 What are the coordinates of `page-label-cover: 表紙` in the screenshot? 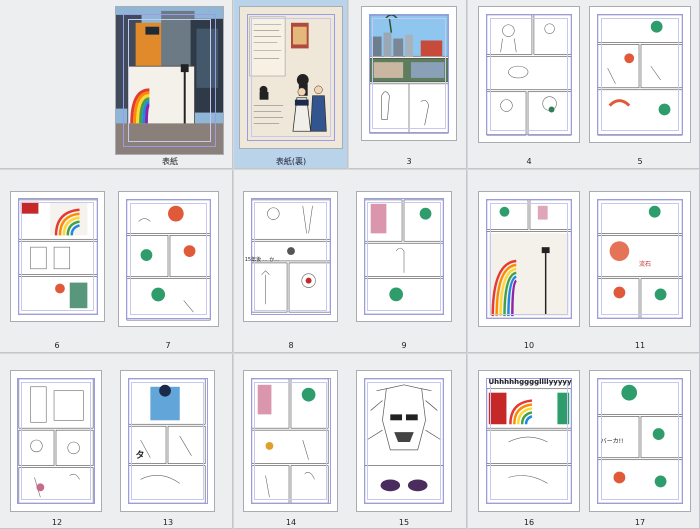 It's located at (170, 162).